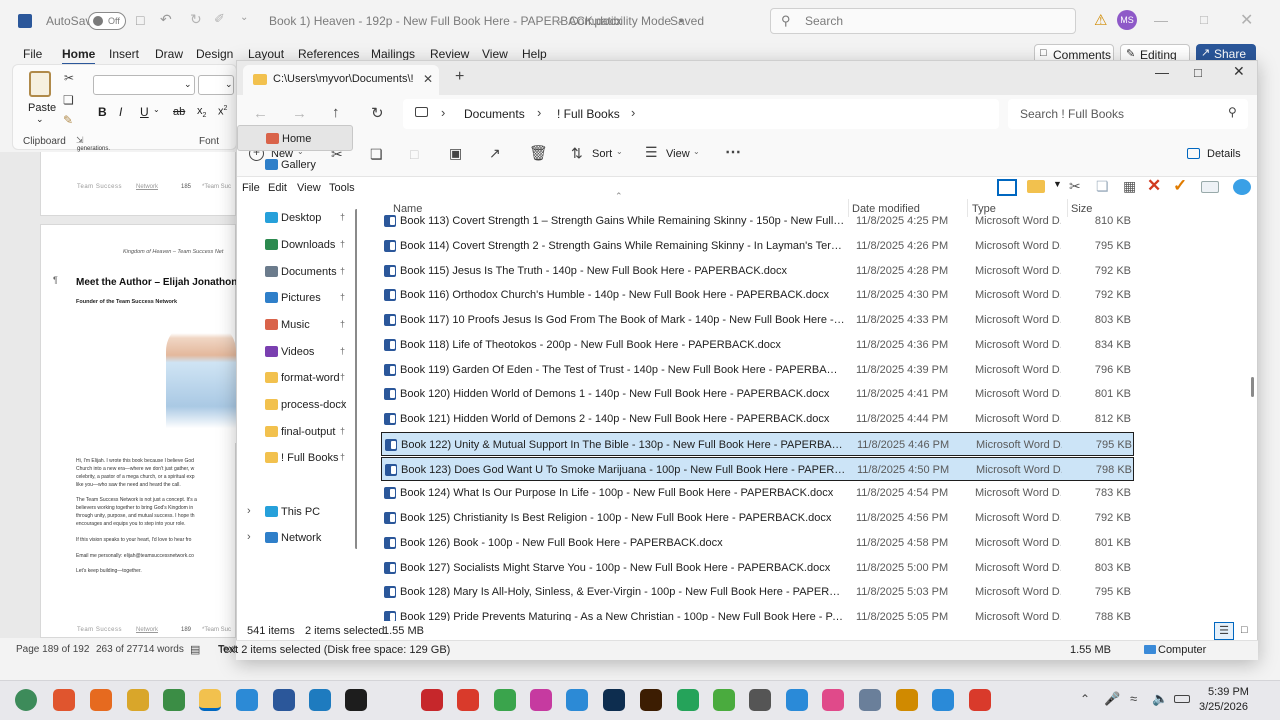  I want to click on clock-time: 5:39 PM, so click(1228, 692).